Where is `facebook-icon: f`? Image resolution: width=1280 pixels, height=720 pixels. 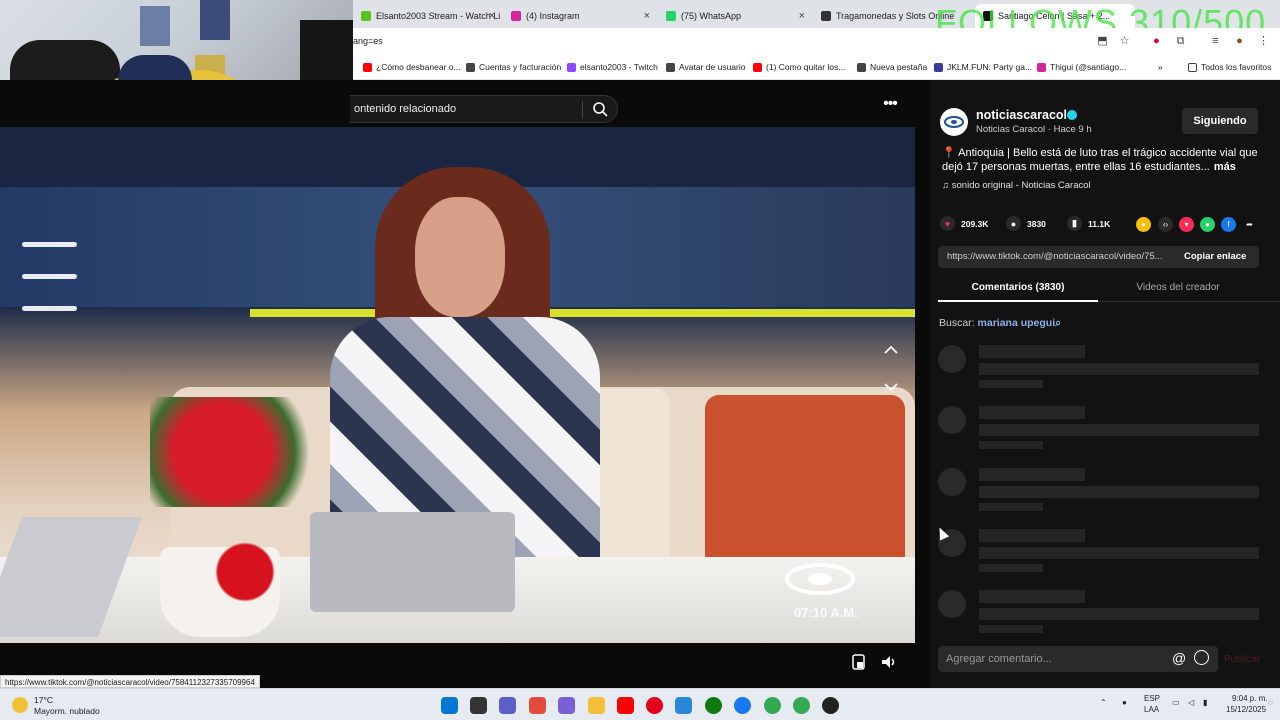 facebook-icon: f is located at coordinates (1228, 224).